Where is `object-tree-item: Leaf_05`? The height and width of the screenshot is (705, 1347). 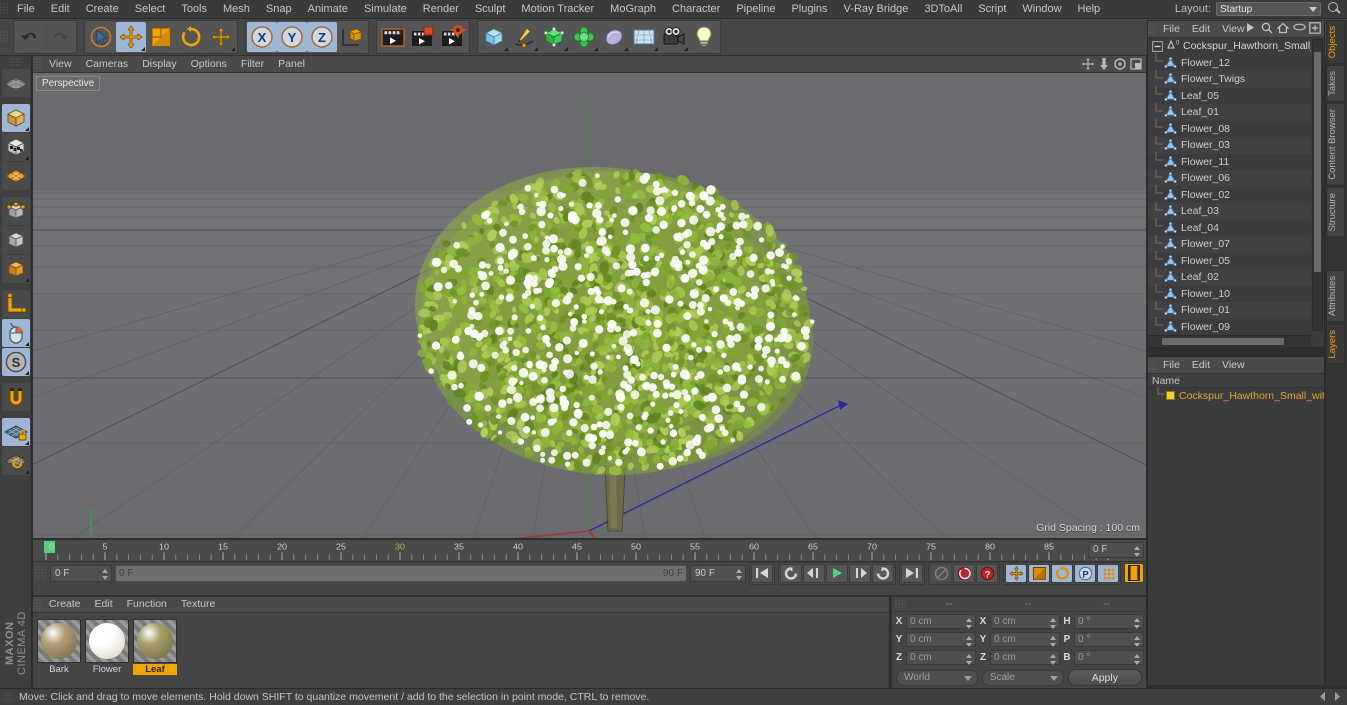 object-tree-item: Leaf_05 is located at coordinates (1229, 95).